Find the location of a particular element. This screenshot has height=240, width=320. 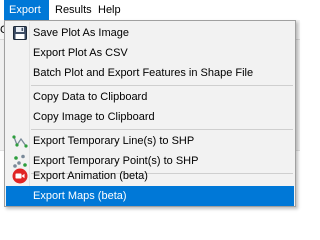

menu-bar: Export Results Help is located at coordinates (150, 10).